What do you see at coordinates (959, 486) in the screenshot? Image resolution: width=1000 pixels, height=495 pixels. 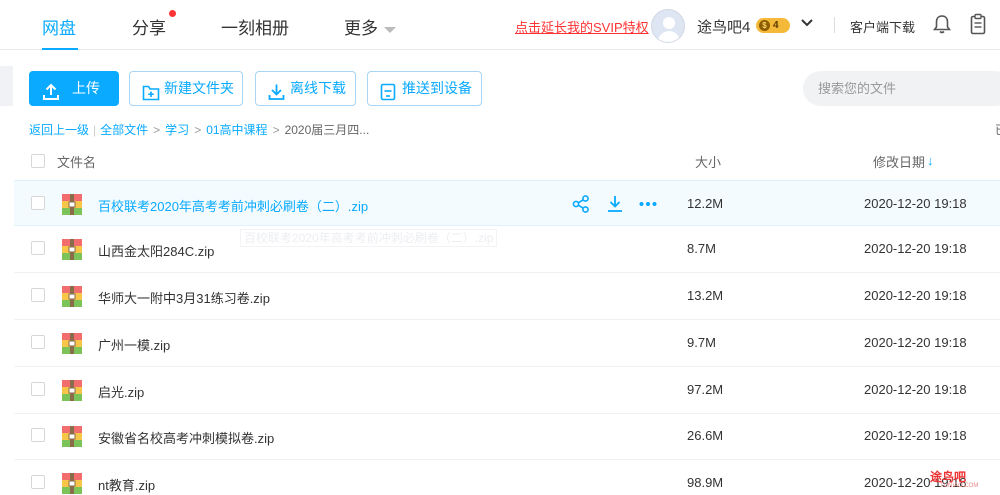 I see `watermark-sub: TUNIAO.COM` at bounding box center [959, 486].